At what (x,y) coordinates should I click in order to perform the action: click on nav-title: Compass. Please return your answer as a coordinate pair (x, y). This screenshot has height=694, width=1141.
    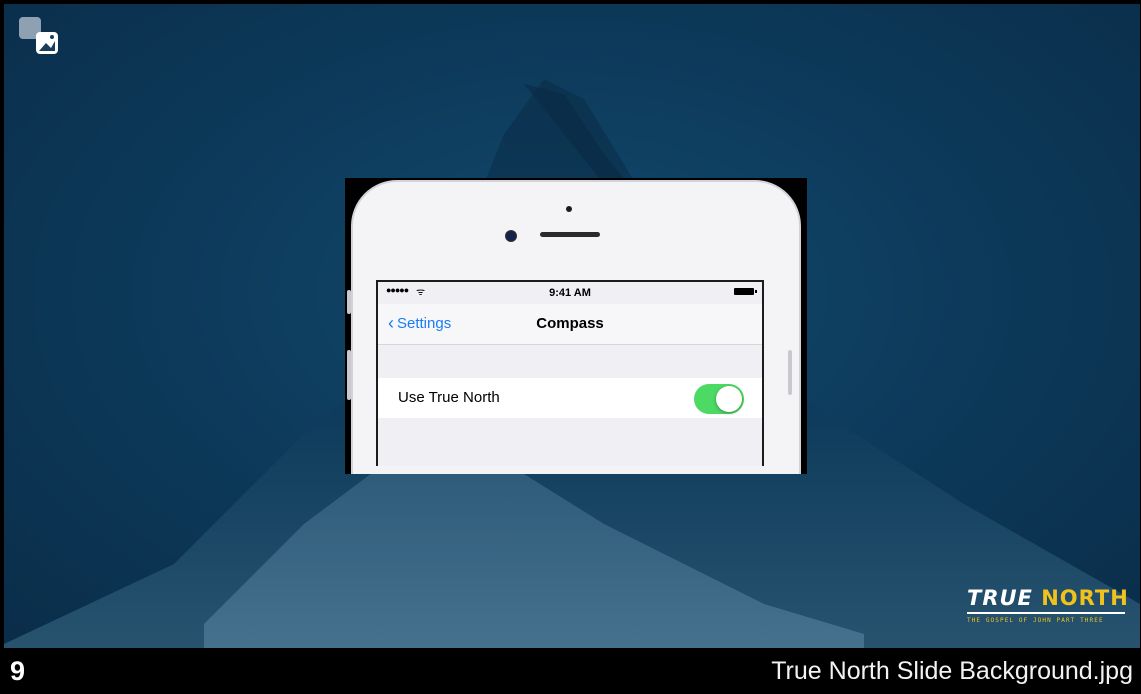
    Looking at the image, I should click on (570, 323).